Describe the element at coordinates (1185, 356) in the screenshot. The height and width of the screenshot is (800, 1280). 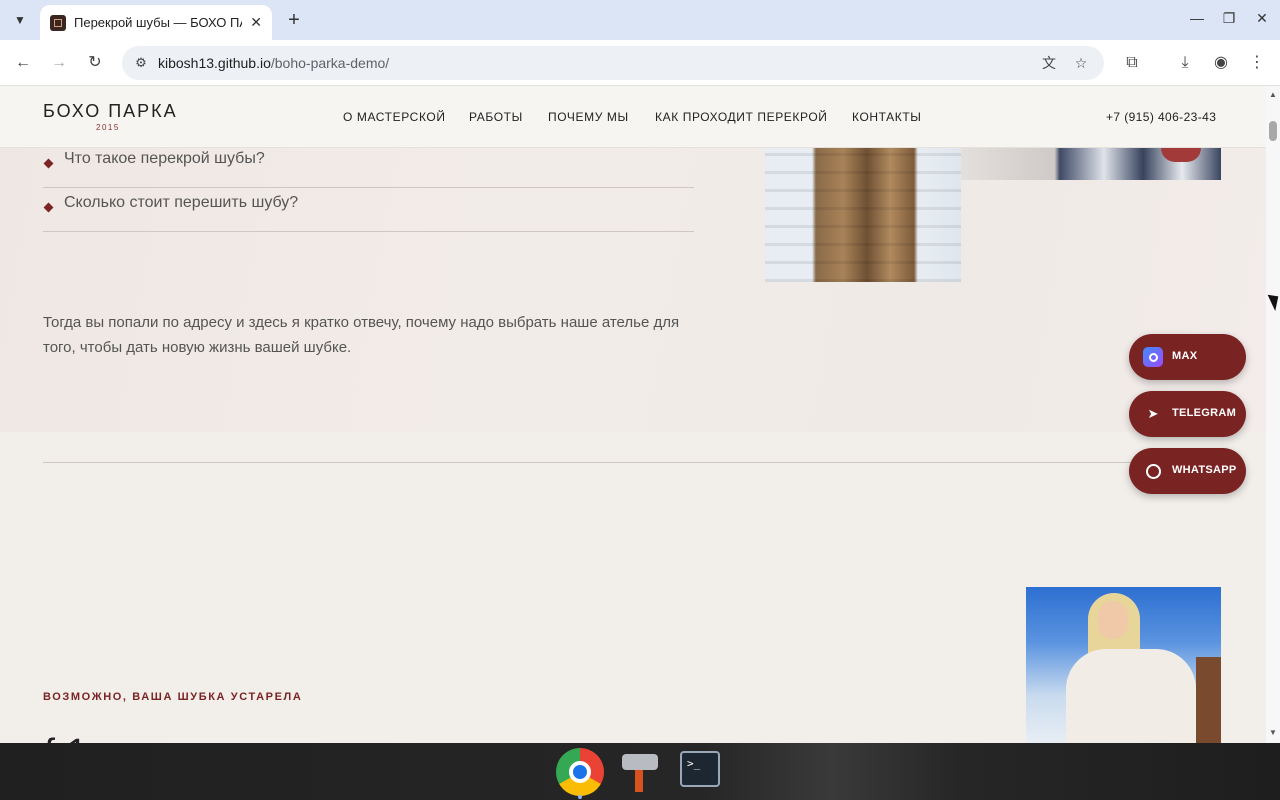
I see `messenger-label: MAX` at that location.